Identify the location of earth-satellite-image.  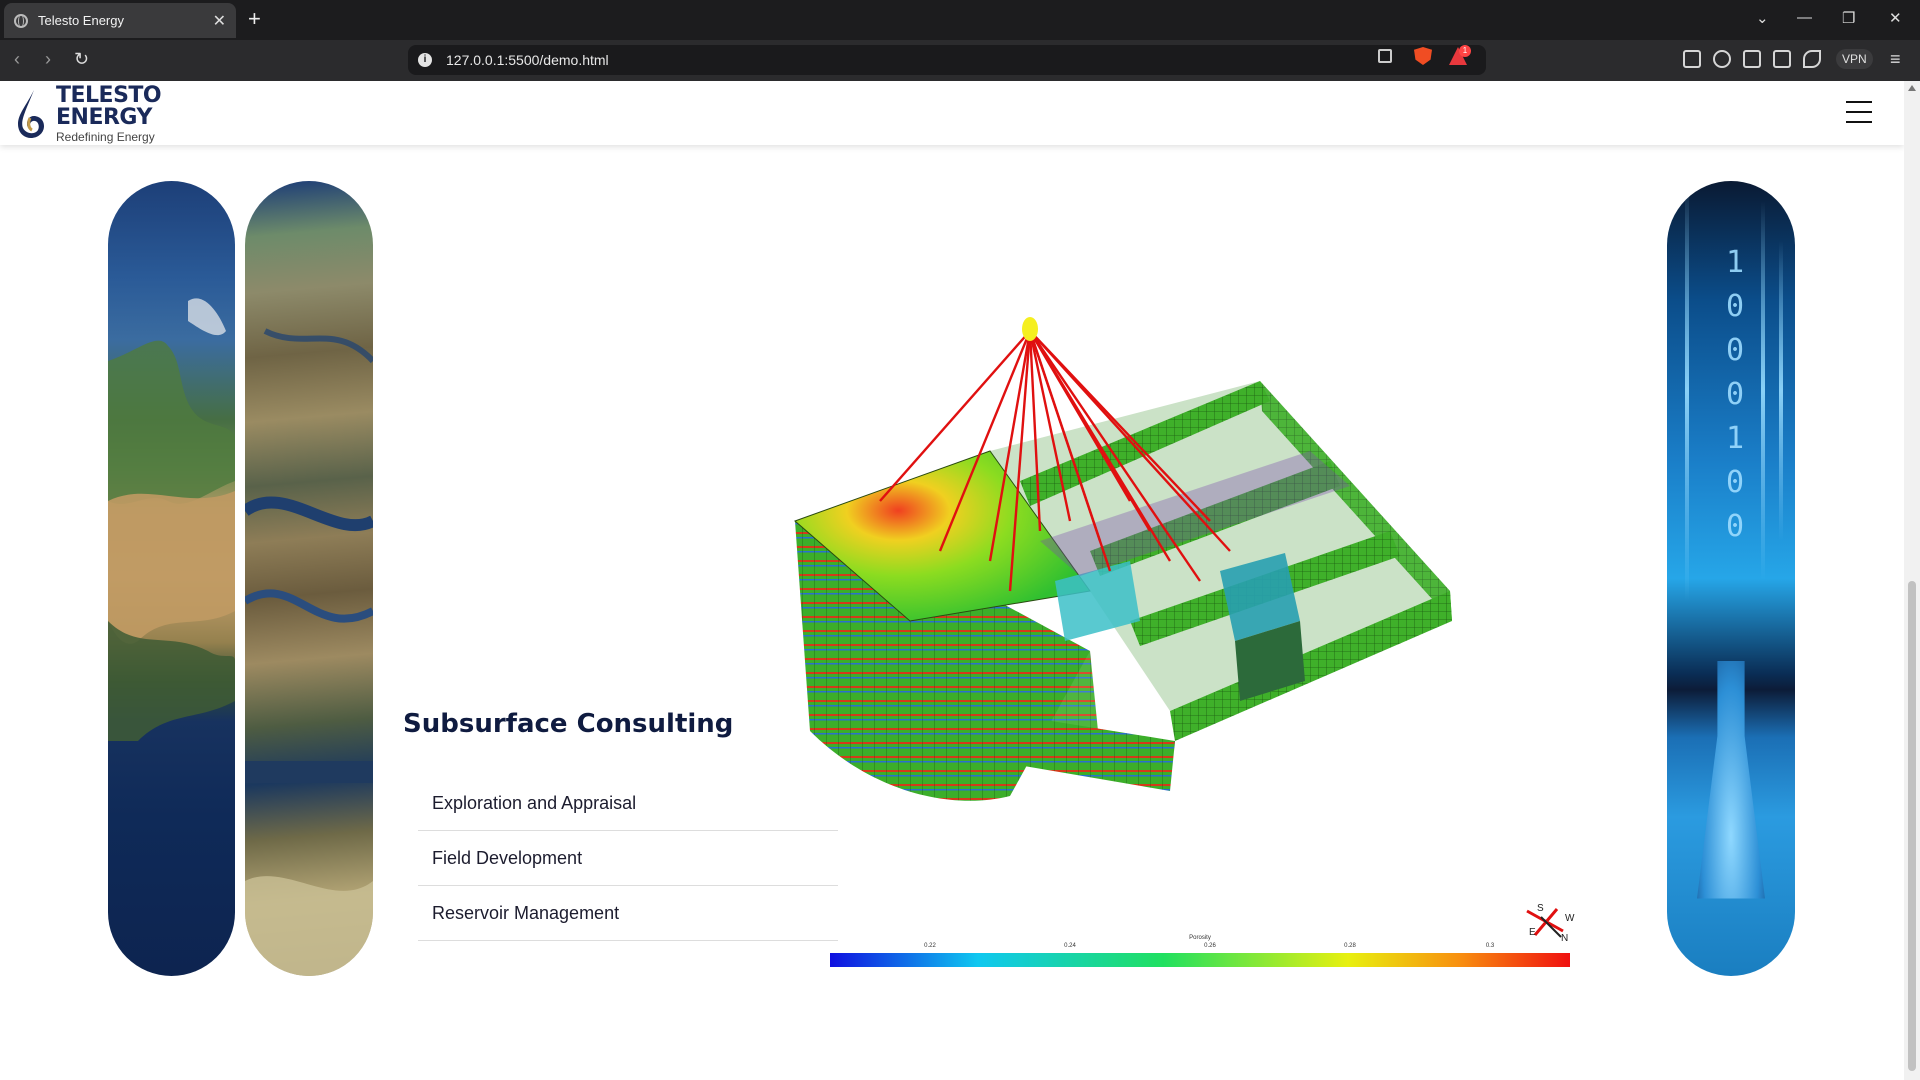
(171, 578).